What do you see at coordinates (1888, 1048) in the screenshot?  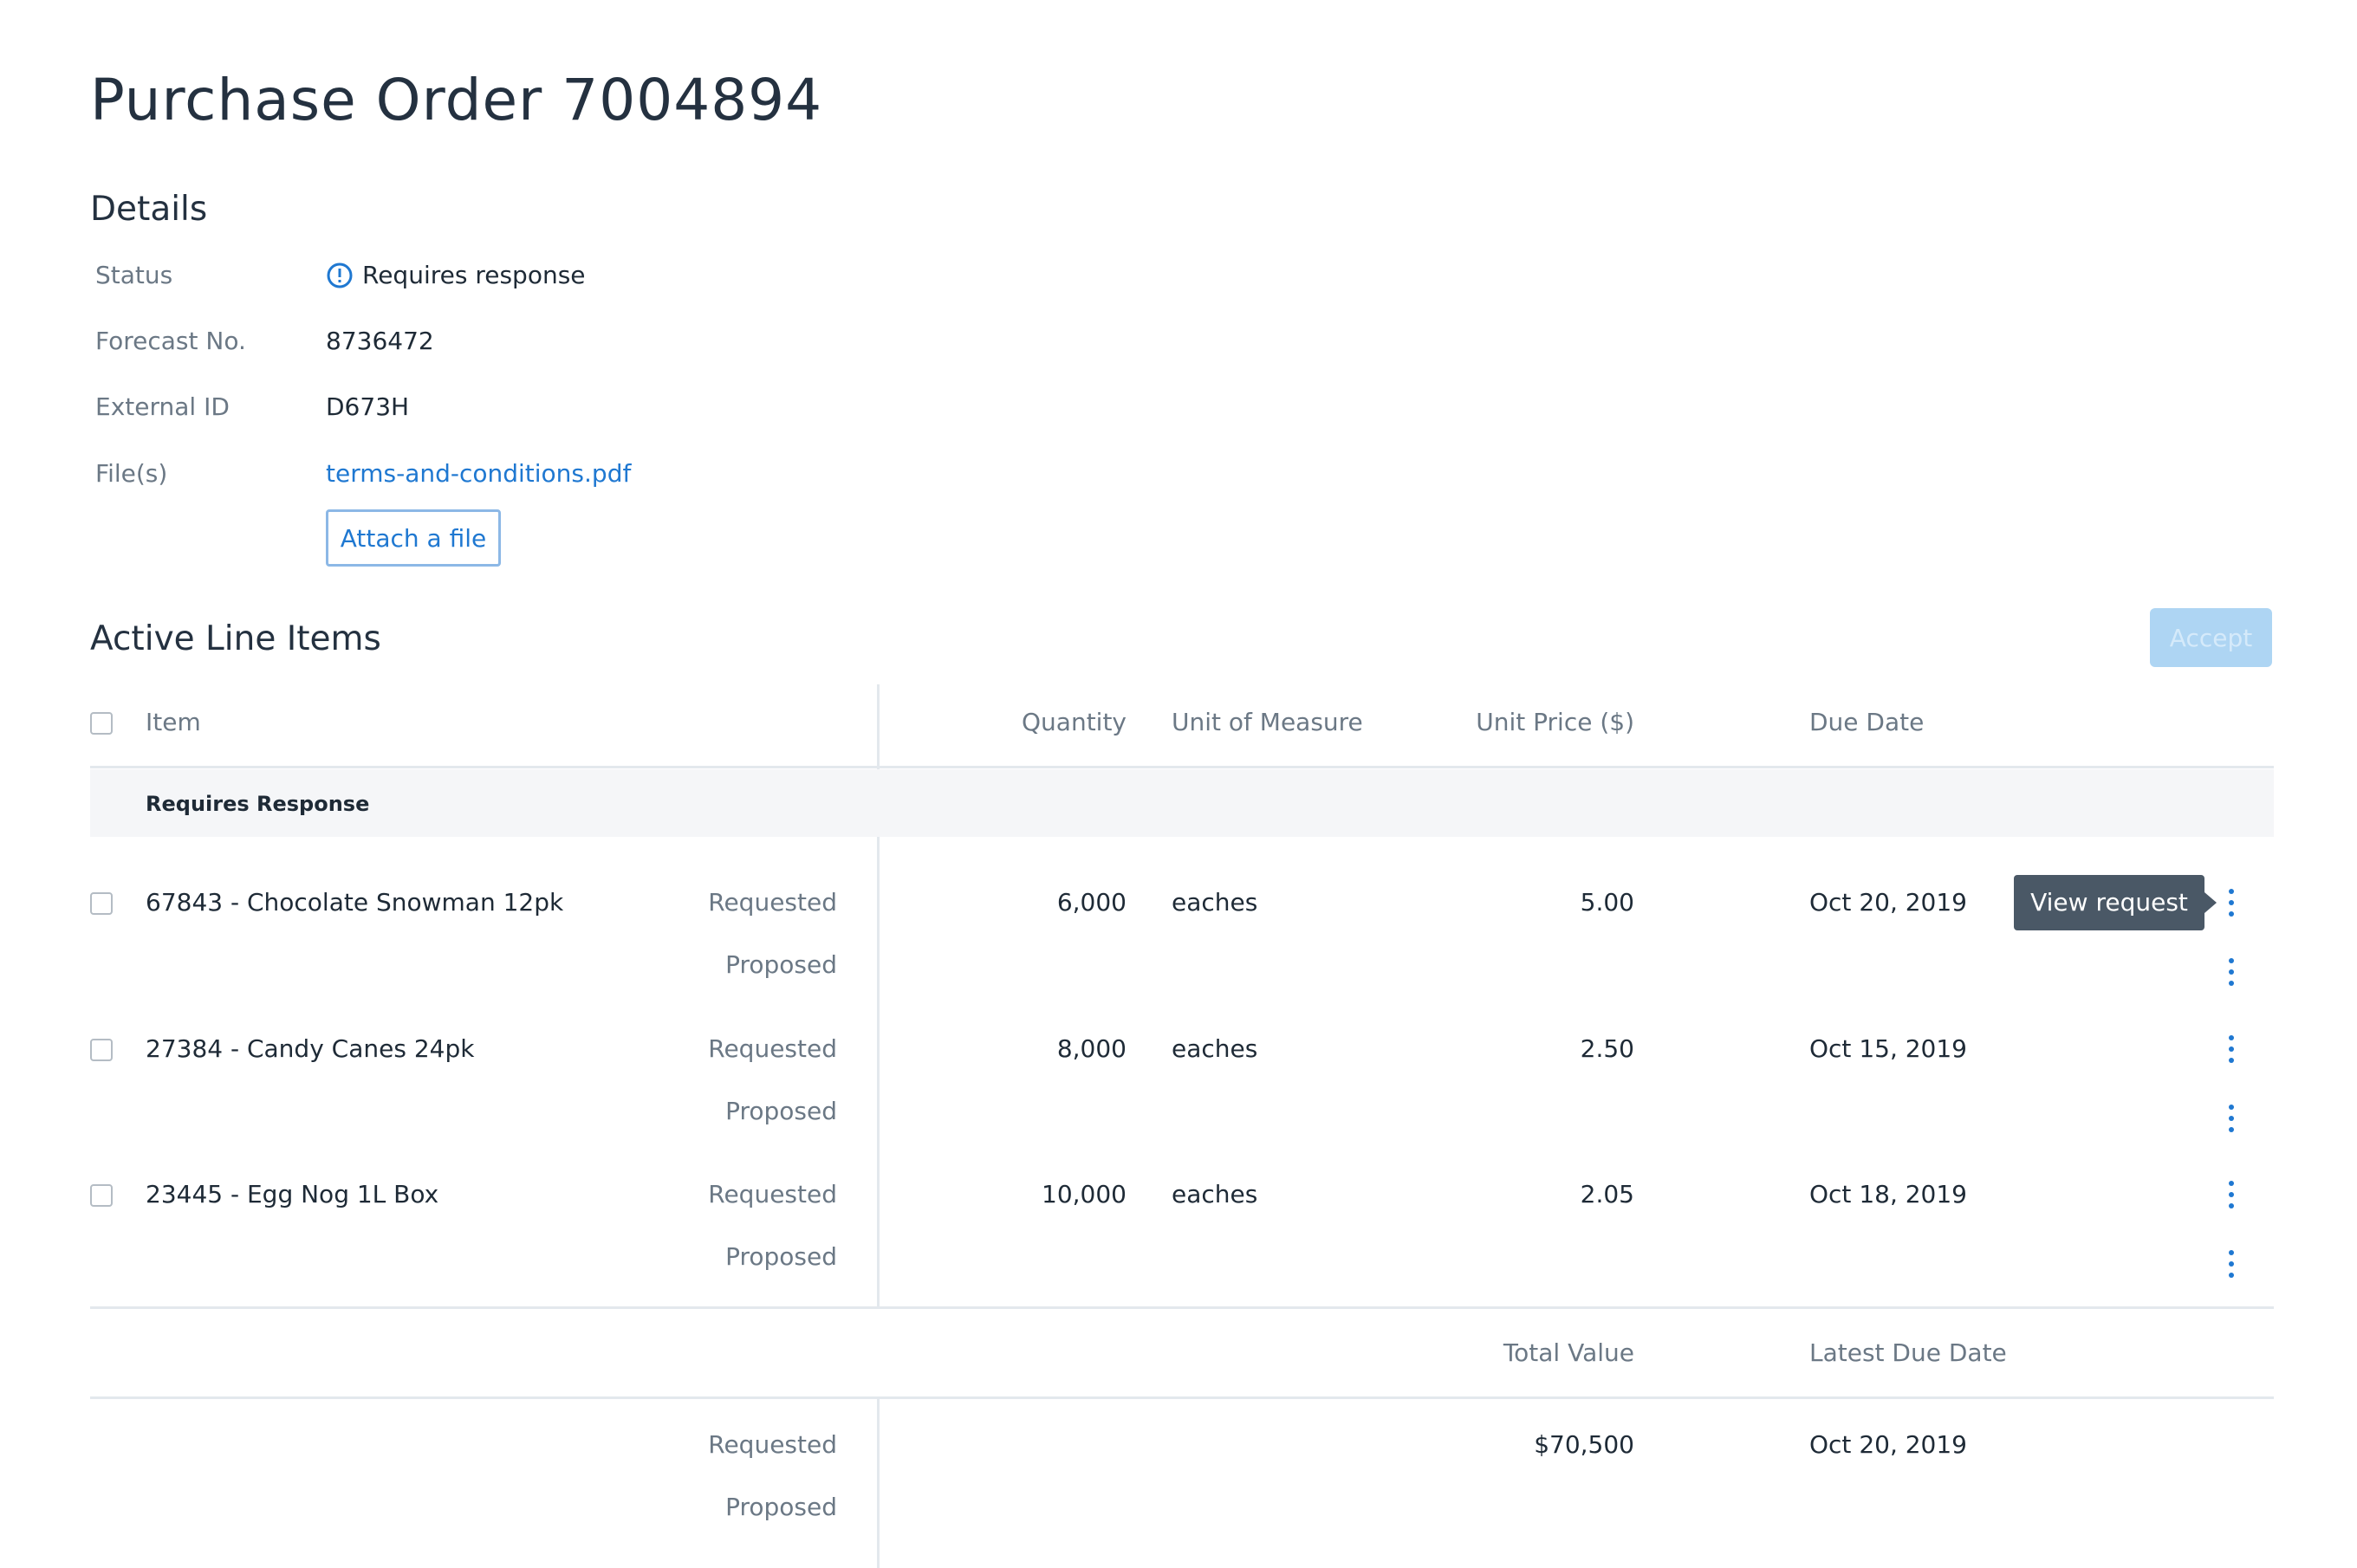 I see `due-date-value: Oct 15, 2019` at bounding box center [1888, 1048].